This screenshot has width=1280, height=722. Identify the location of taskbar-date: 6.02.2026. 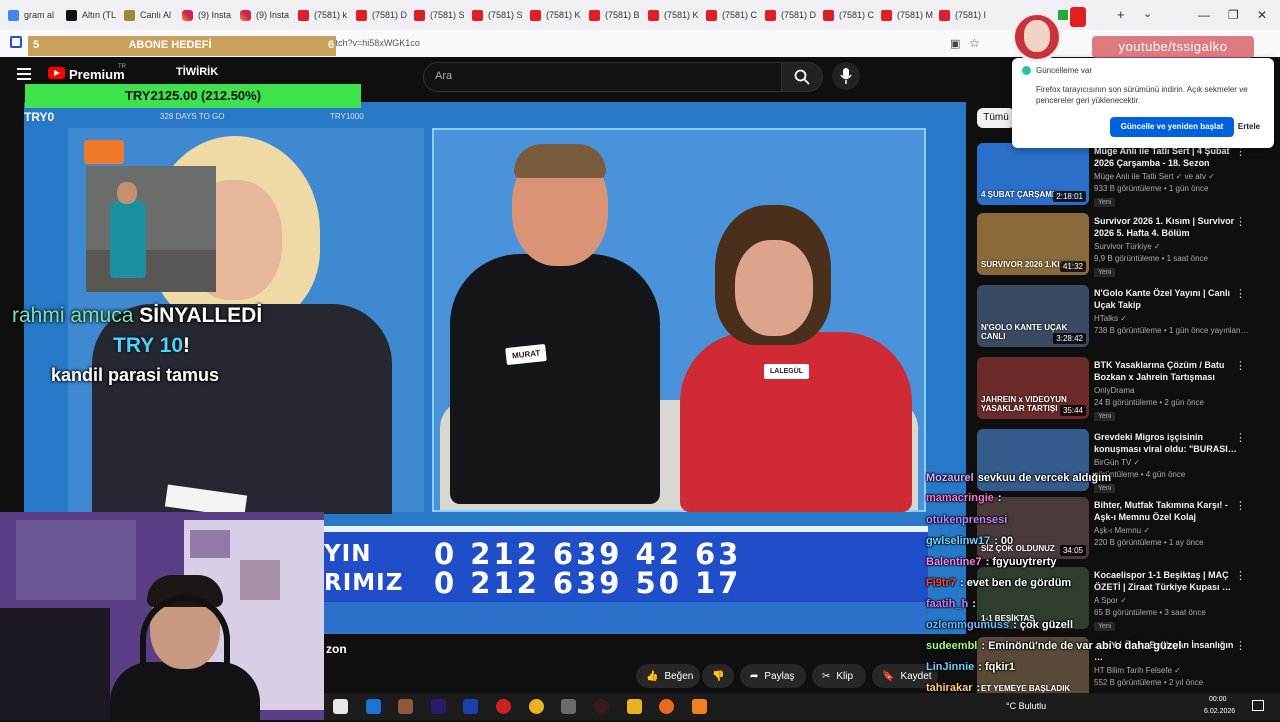
(1219, 711).